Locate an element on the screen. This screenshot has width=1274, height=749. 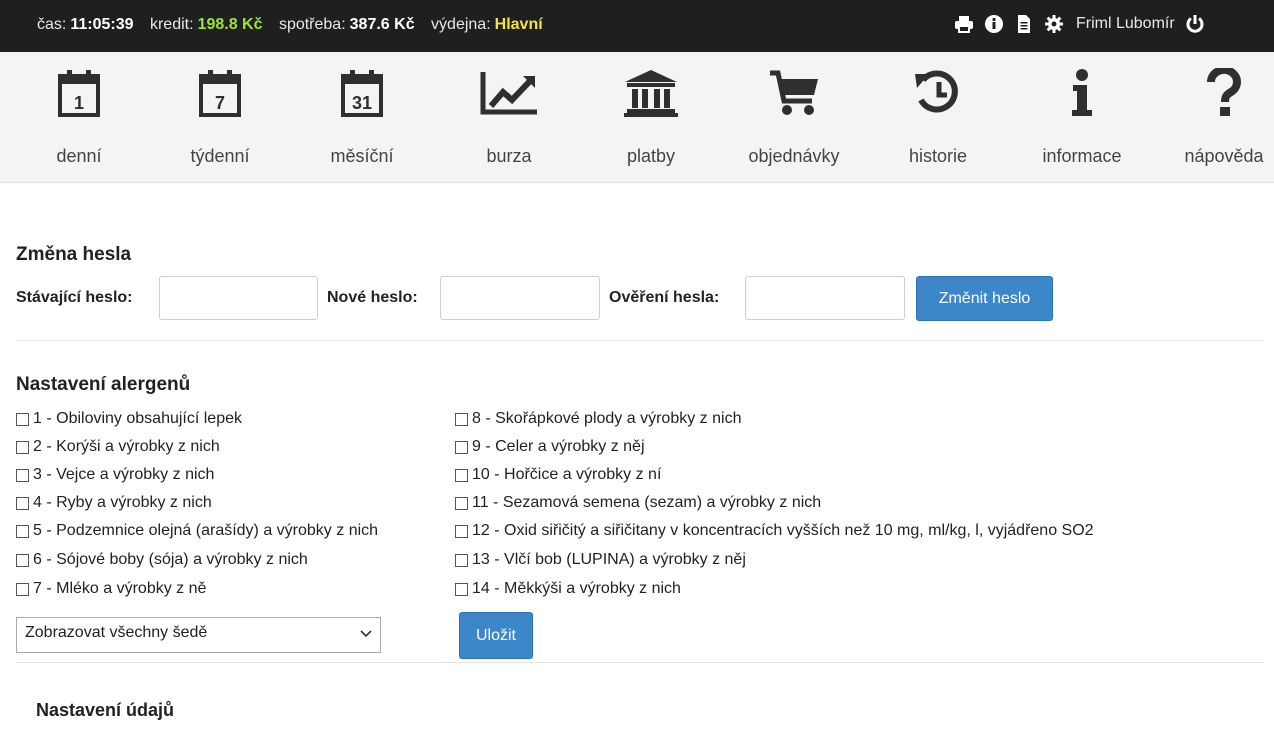
password-section-title: Změna hesla is located at coordinates (74, 254).